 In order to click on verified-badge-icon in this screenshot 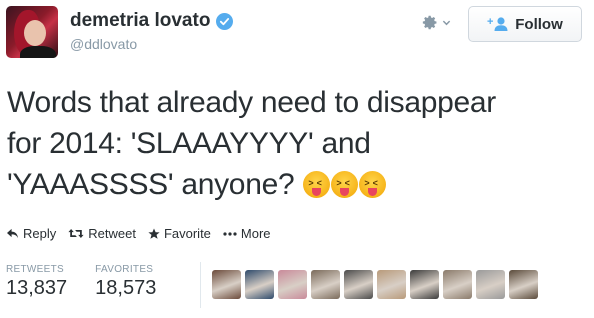, I will do `click(225, 21)`.